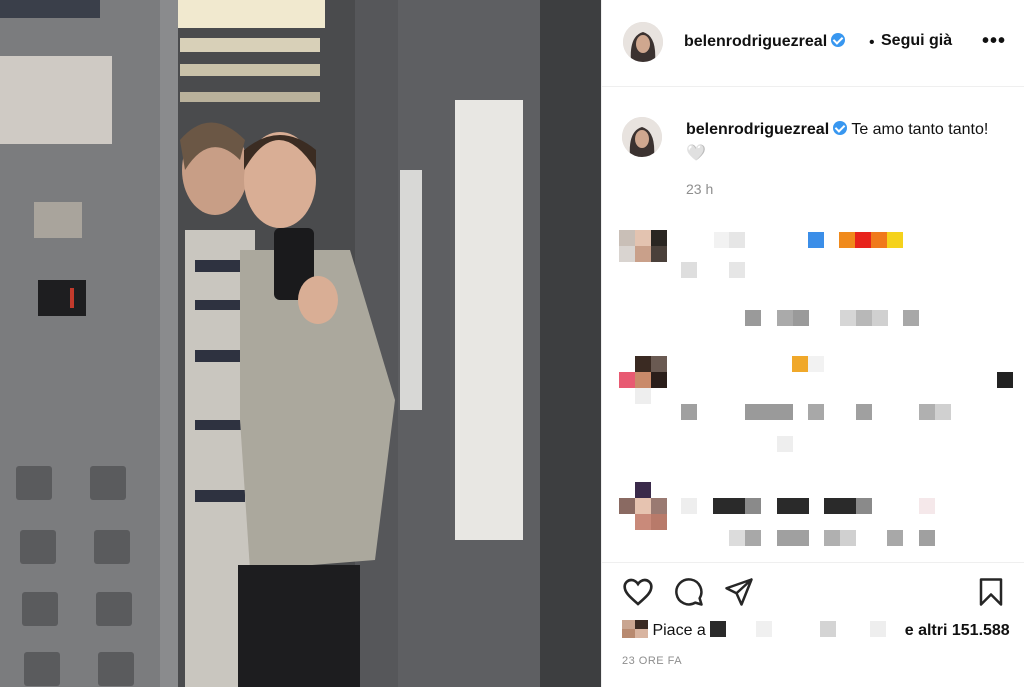 The height and width of the screenshot is (687, 1024). What do you see at coordinates (805, 629) in the screenshot?
I see `liker-name-pixelated` at bounding box center [805, 629].